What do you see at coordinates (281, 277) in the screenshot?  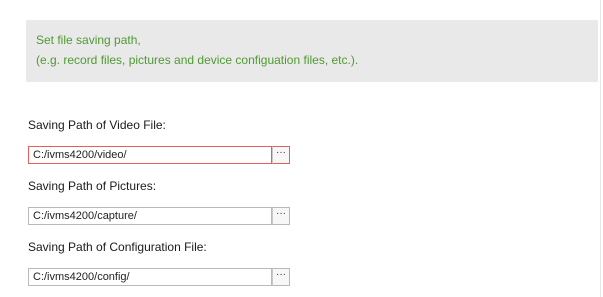 I see `config-path-browse-button: ···` at bounding box center [281, 277].